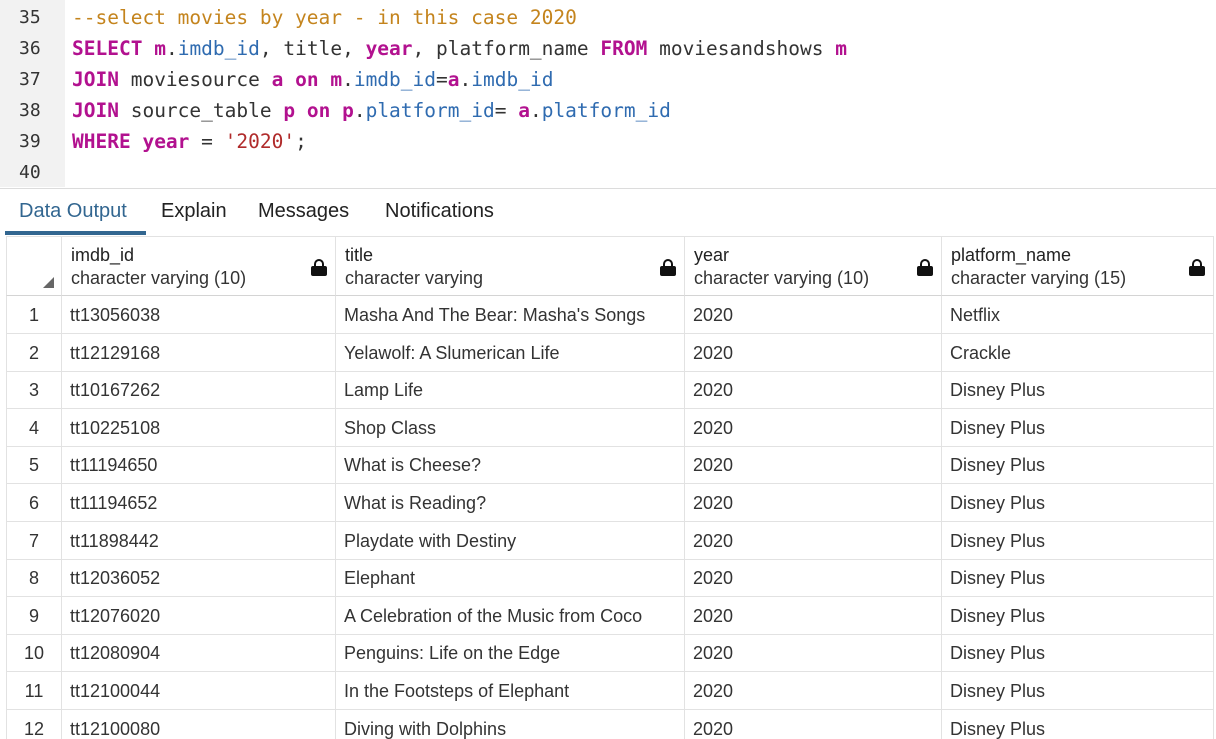 This screenshot has width=1216, height=739. Describe the element at coordinates (199, 578) in the screenshot. I see `cell-imdb-id: tt12036052` at that location.